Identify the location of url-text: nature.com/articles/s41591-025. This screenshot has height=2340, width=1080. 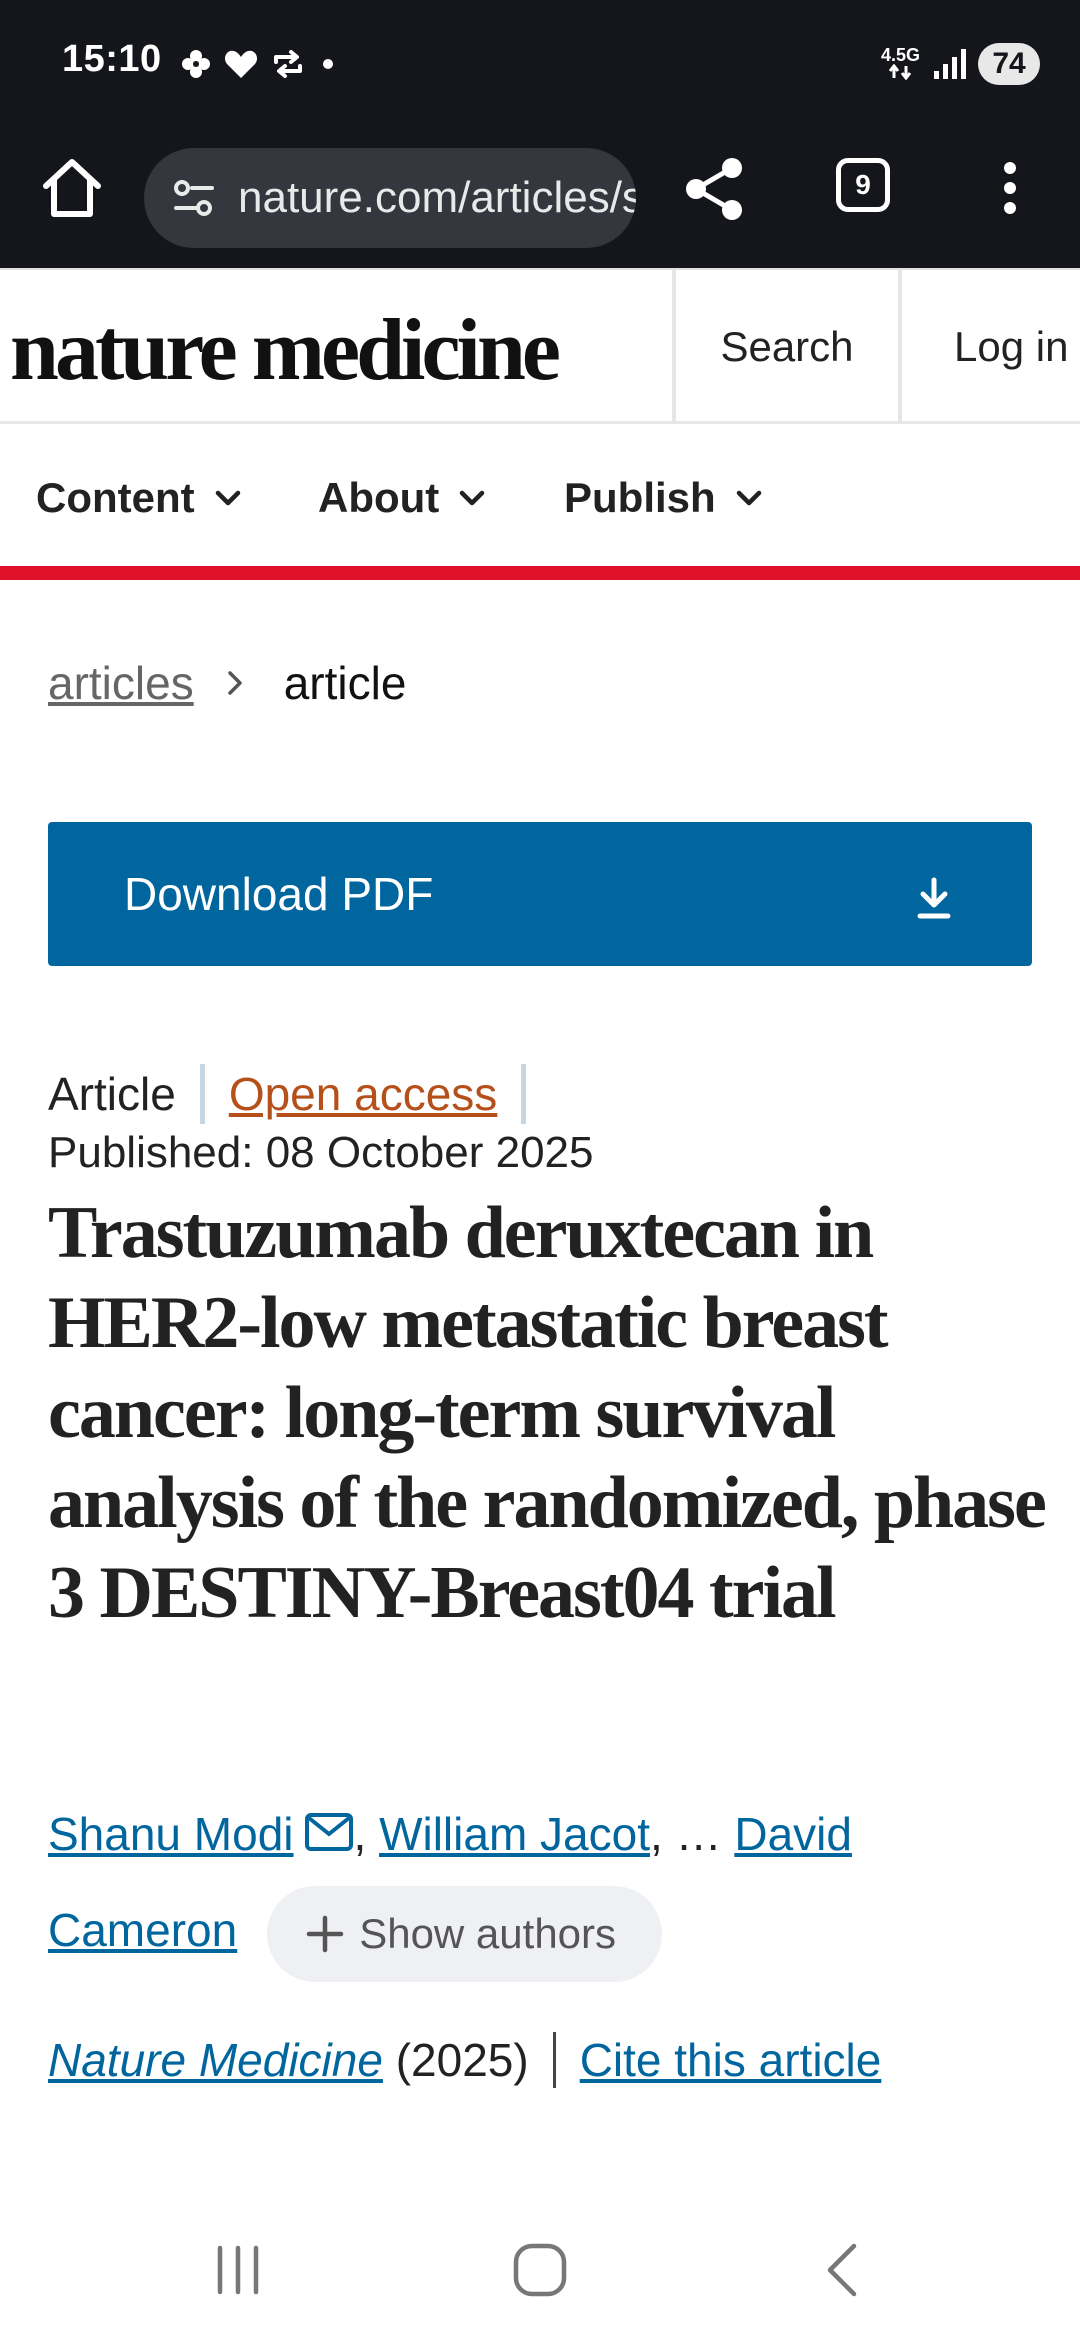
(437, 197).